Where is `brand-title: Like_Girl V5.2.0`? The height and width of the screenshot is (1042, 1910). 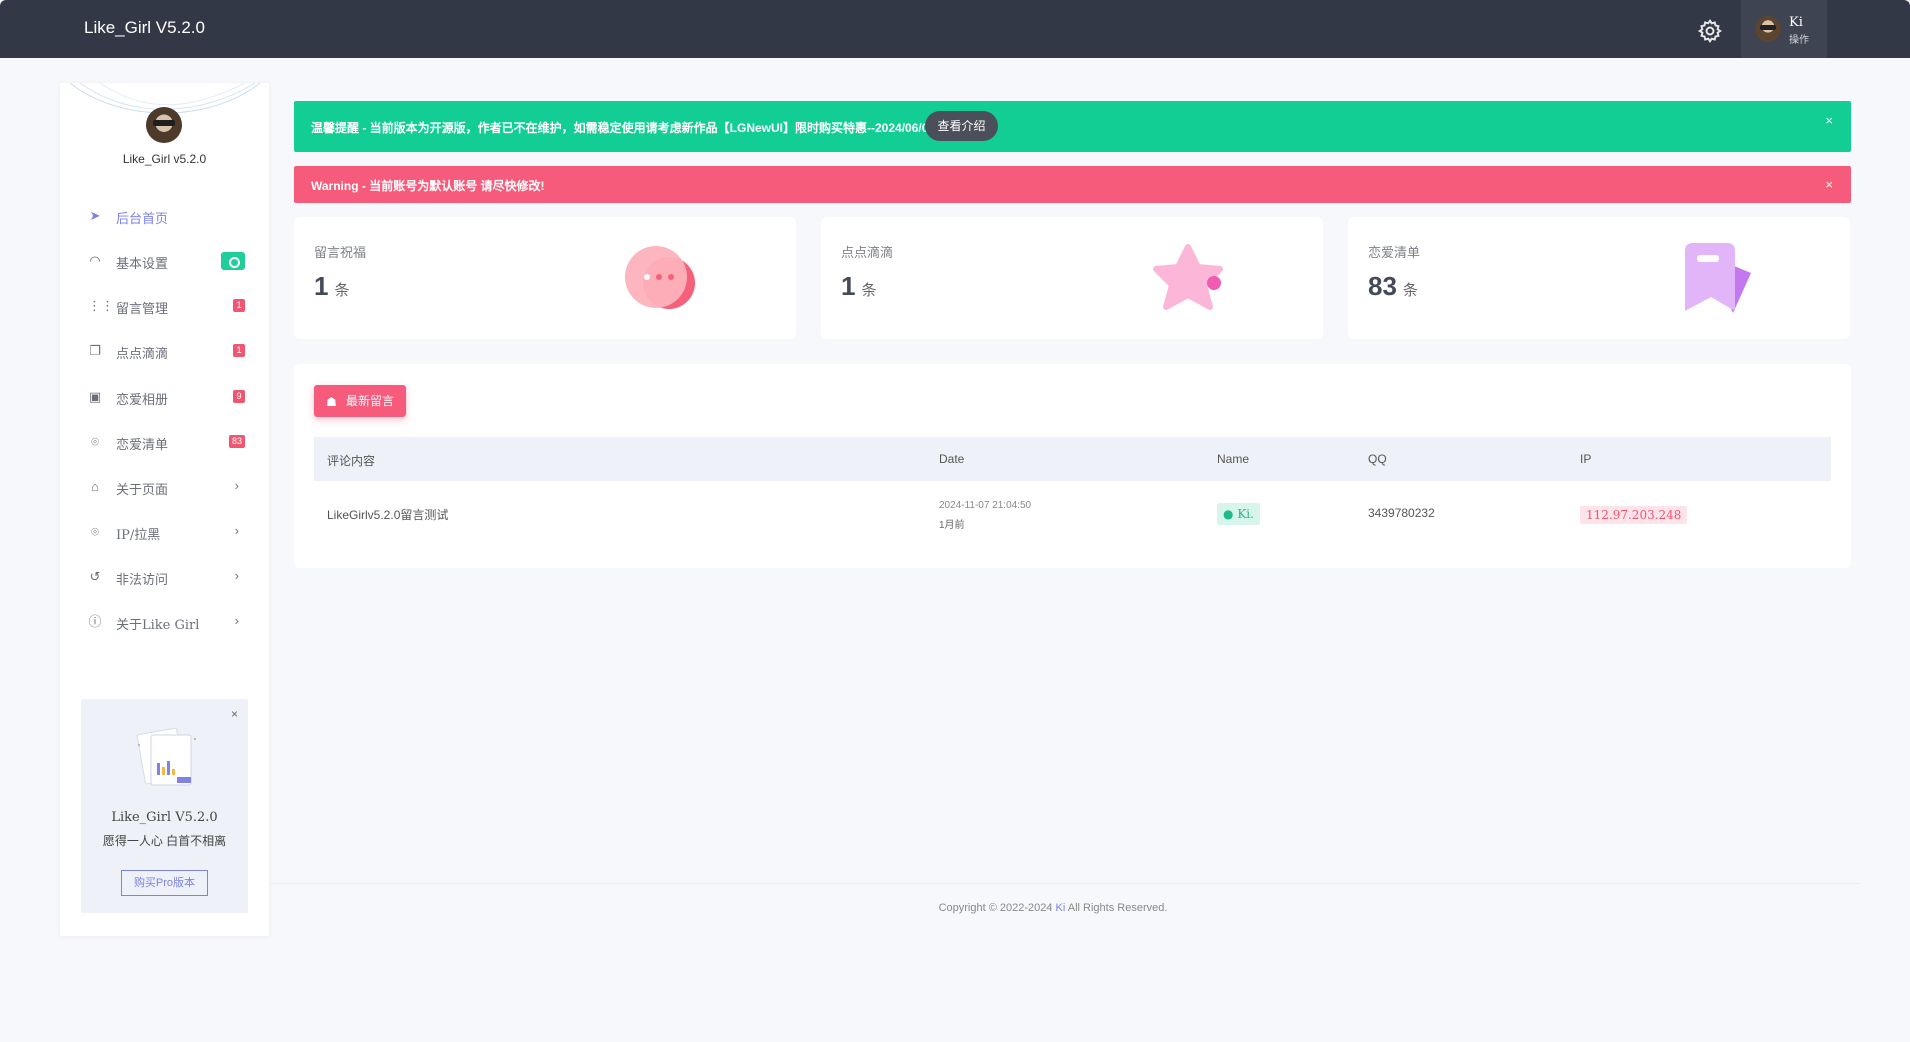 brand-title: Like_Girl V5.2.0 is located at coordinates (144, 28).